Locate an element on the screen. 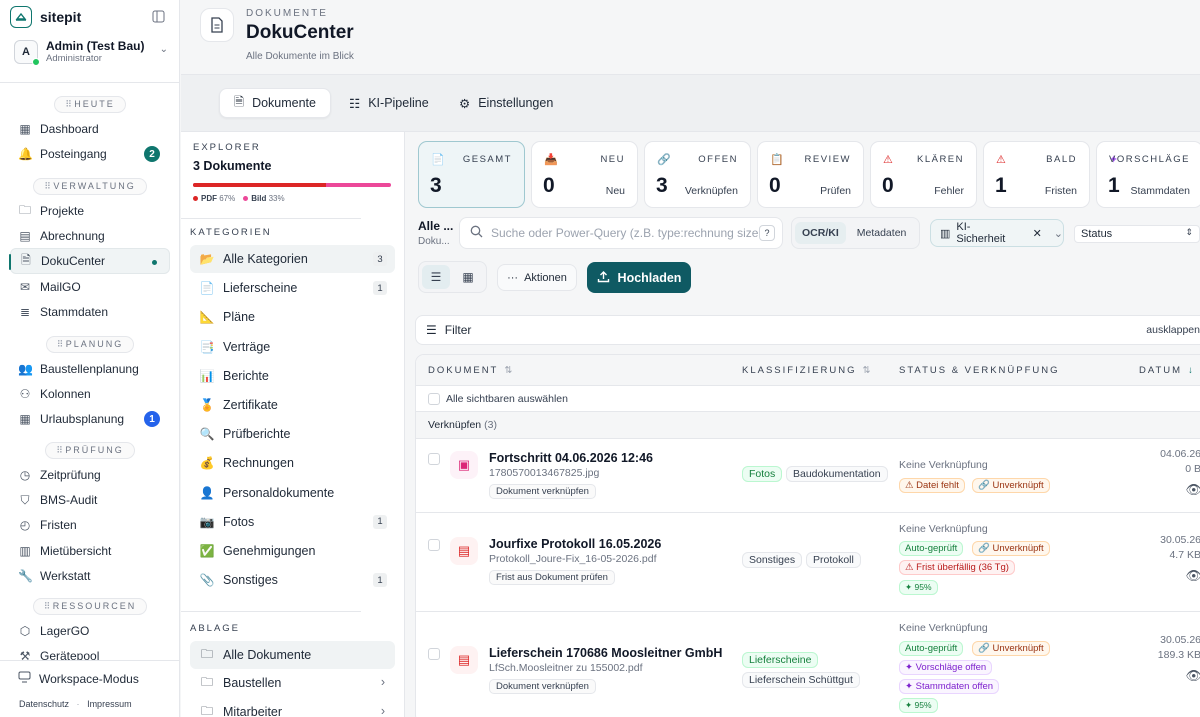  sidebar-section-planung: PLANUNG is located at coordinates (89, 344).